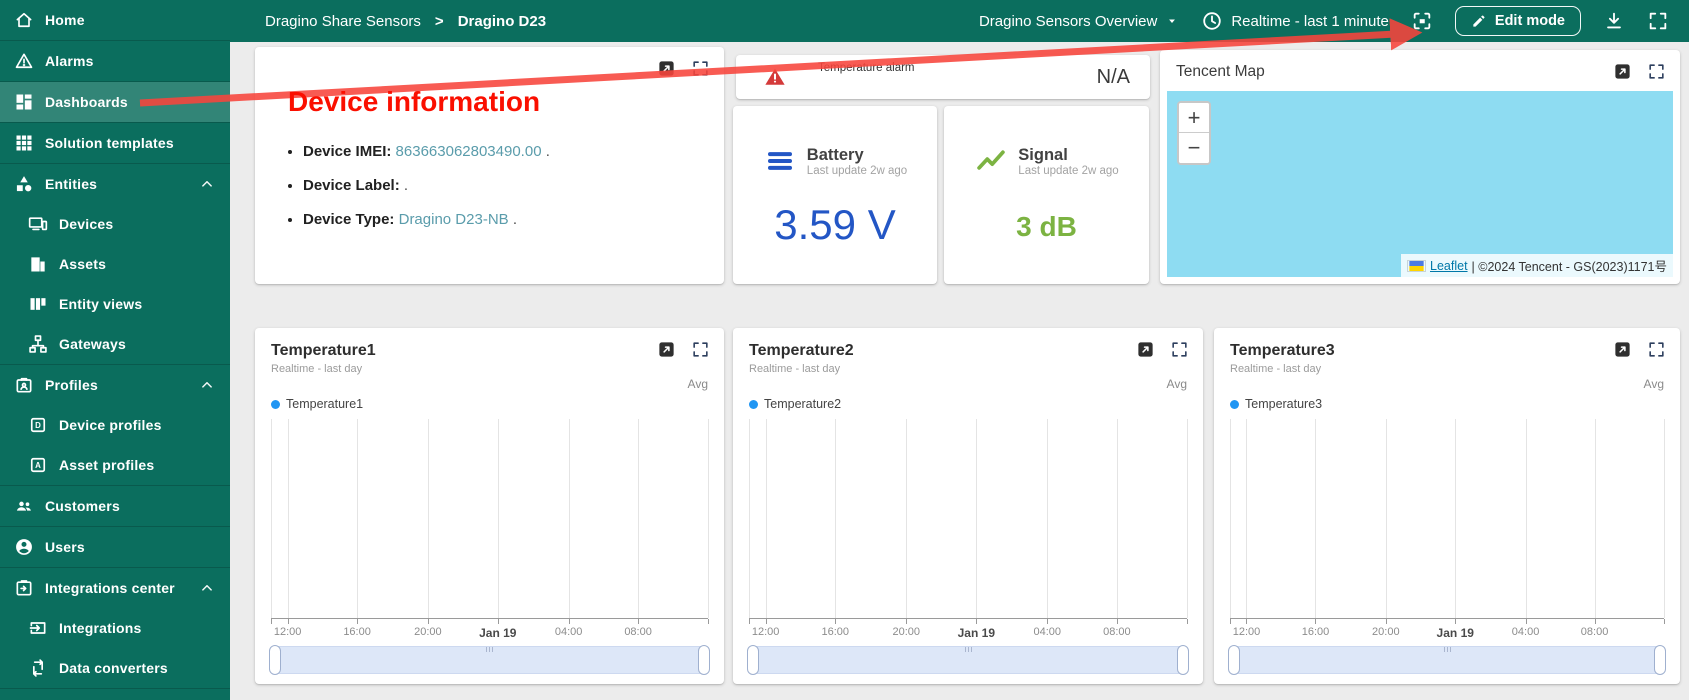  What do you see at coordinates (115, 547) in the screenshot?
I see `sidebar-item-users: Users` at bounding box center [115, 547].